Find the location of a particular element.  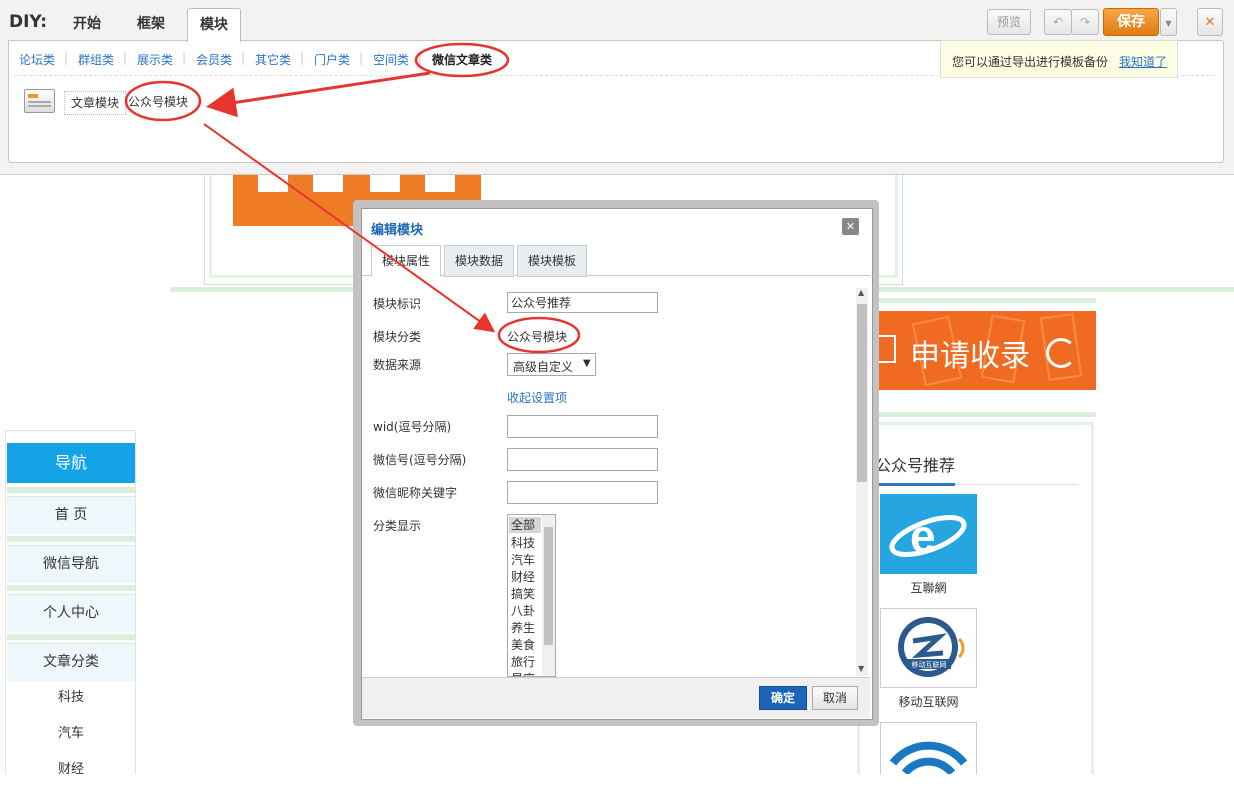

scroll-up-icon: ▲ is located at coordinates (861, 292).